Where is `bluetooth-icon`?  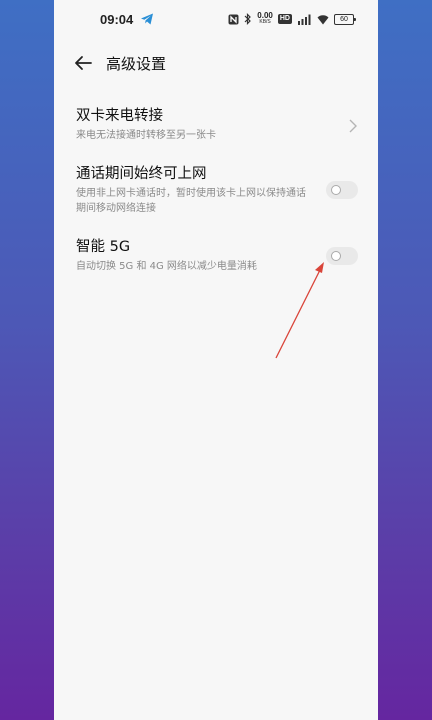
bluetooth-icon is located at coordinates (248, 19).